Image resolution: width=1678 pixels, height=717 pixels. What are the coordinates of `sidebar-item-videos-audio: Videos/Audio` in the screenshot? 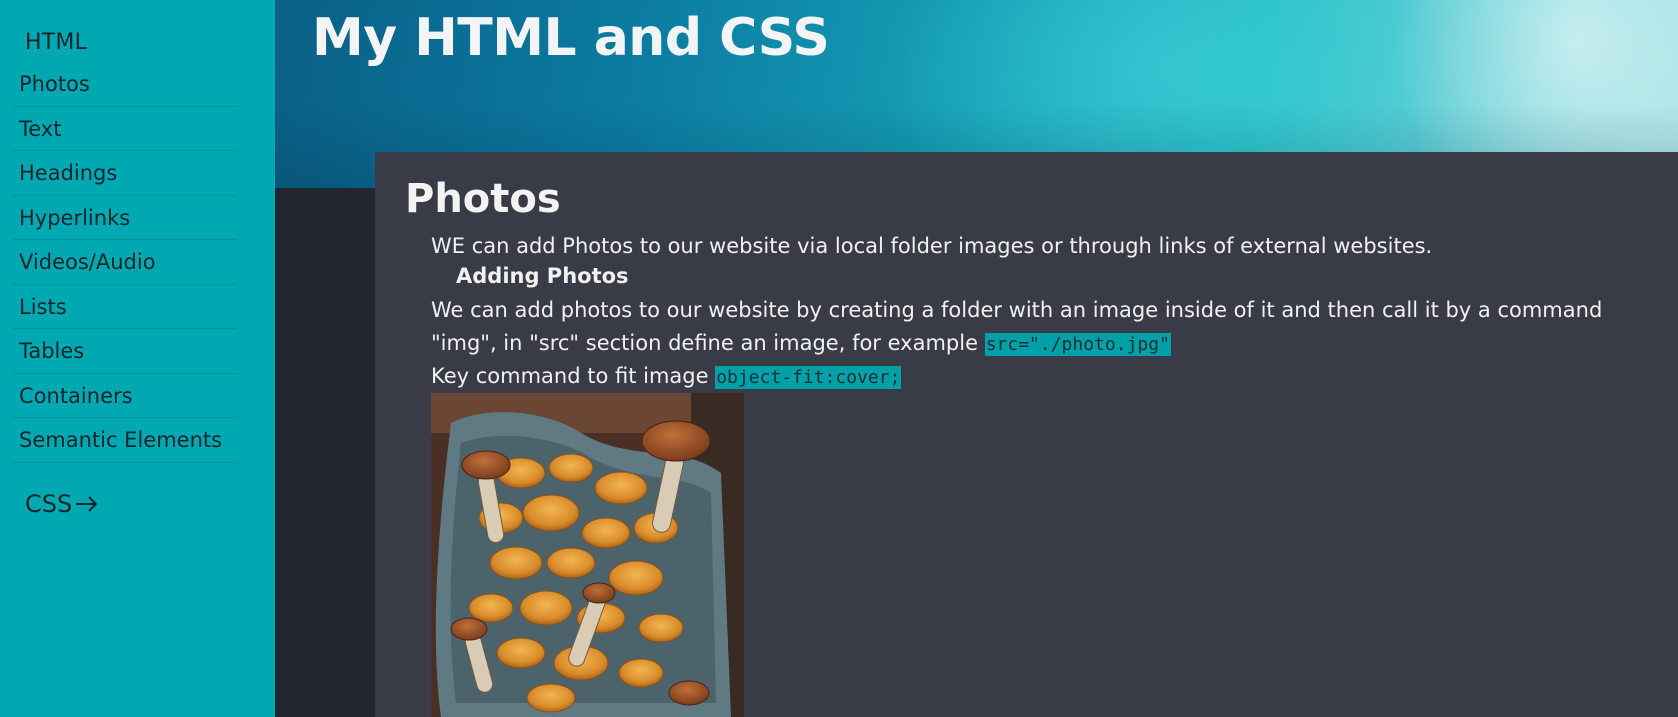 It's located at (125, 262).